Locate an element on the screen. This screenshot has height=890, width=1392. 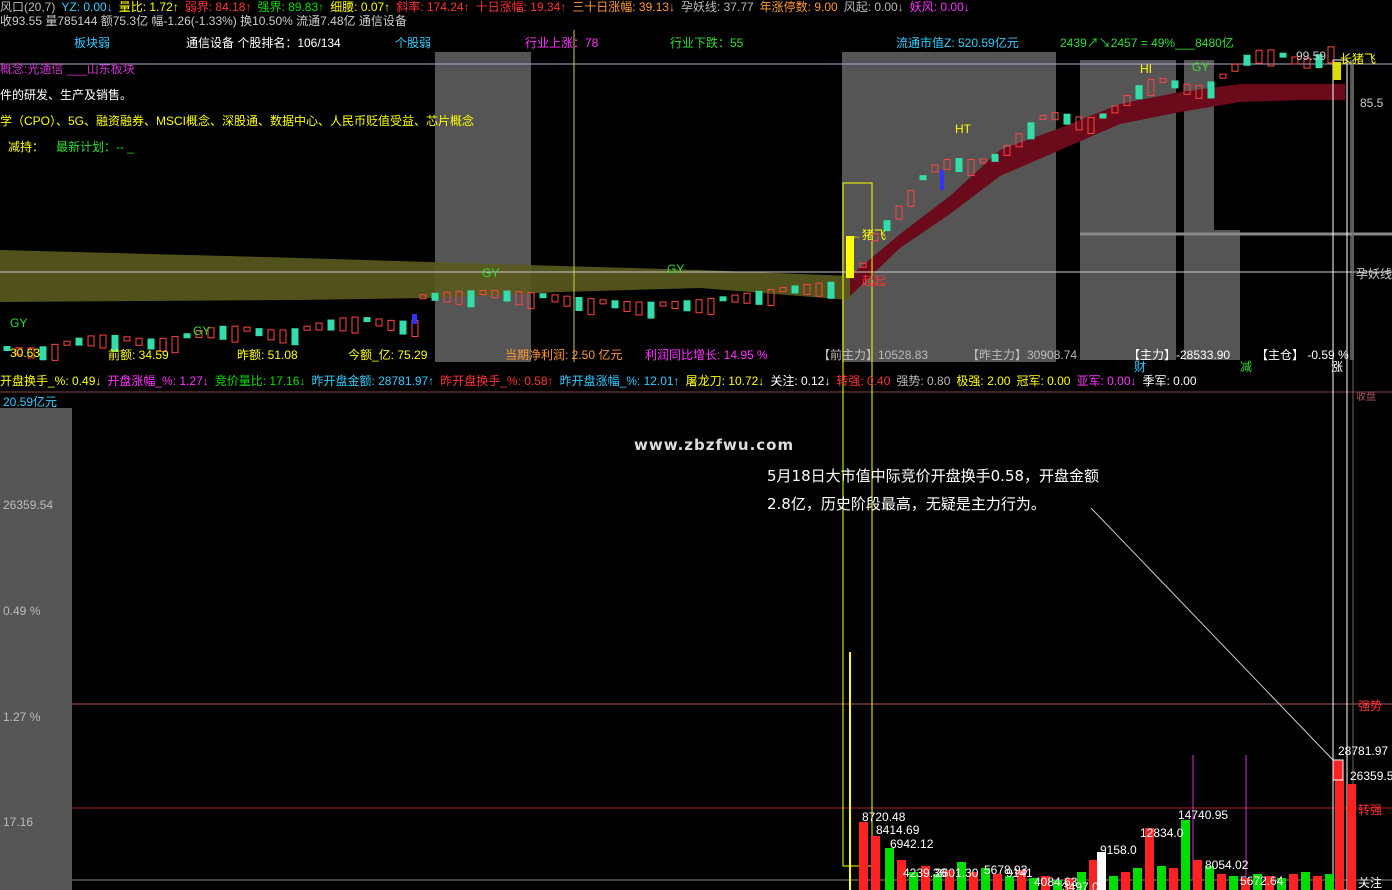
industry-up: 行业上涨：78 is located at coordinates (562, 43).